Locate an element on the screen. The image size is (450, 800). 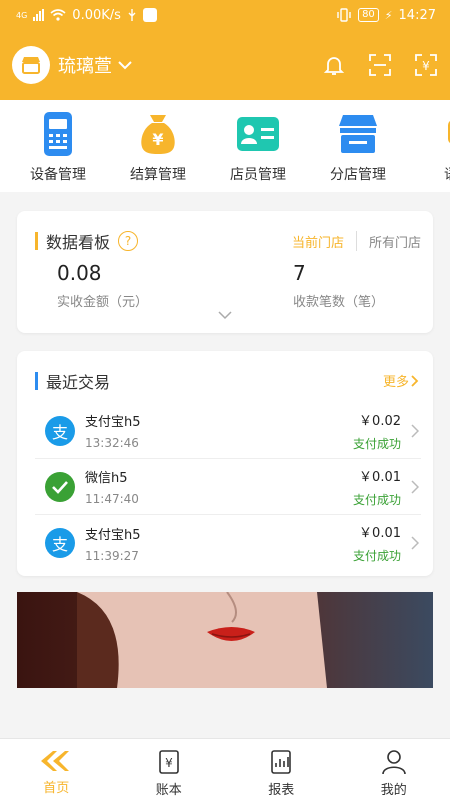
home-icon is located at coordinates (55, 761).